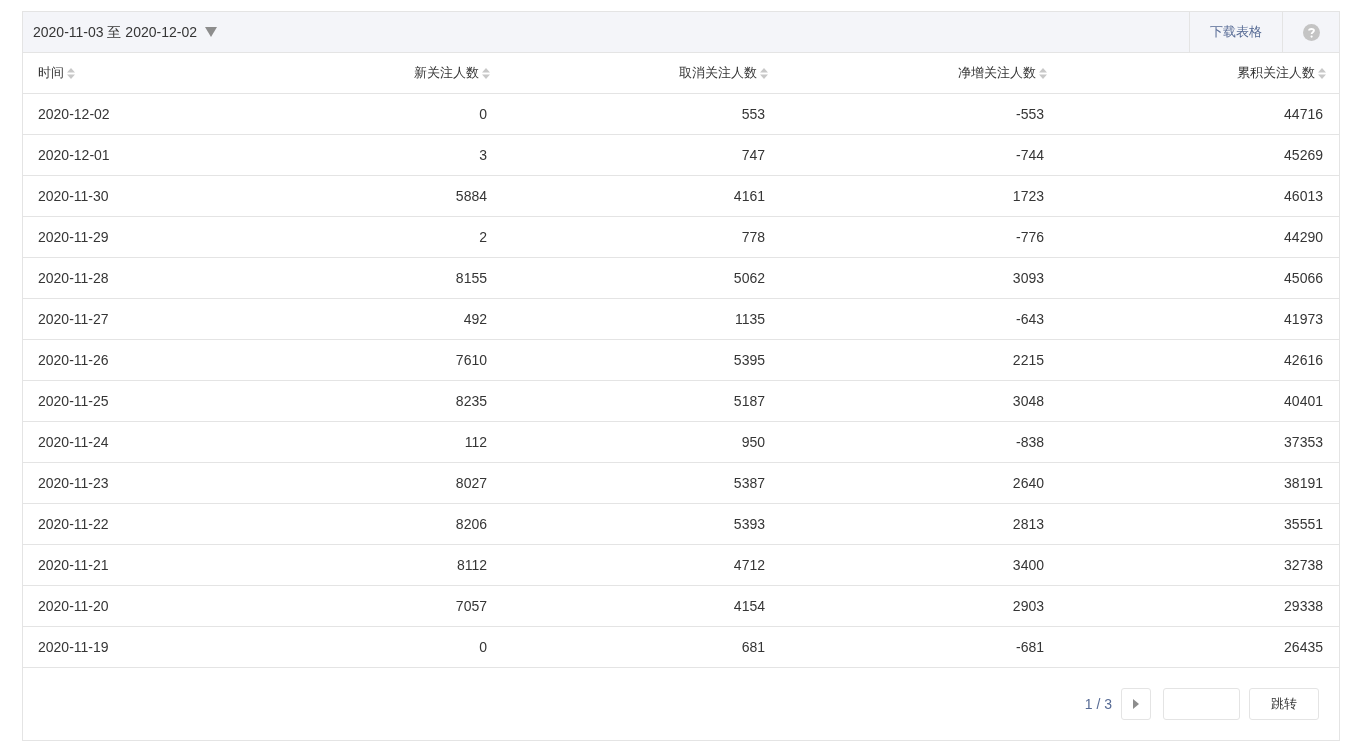 The width and height of the screenshot is (1352, 754). Describe the element at coordinates (1303, 278) in the screenshot. I see `table-cell-text: 45066` at that location.